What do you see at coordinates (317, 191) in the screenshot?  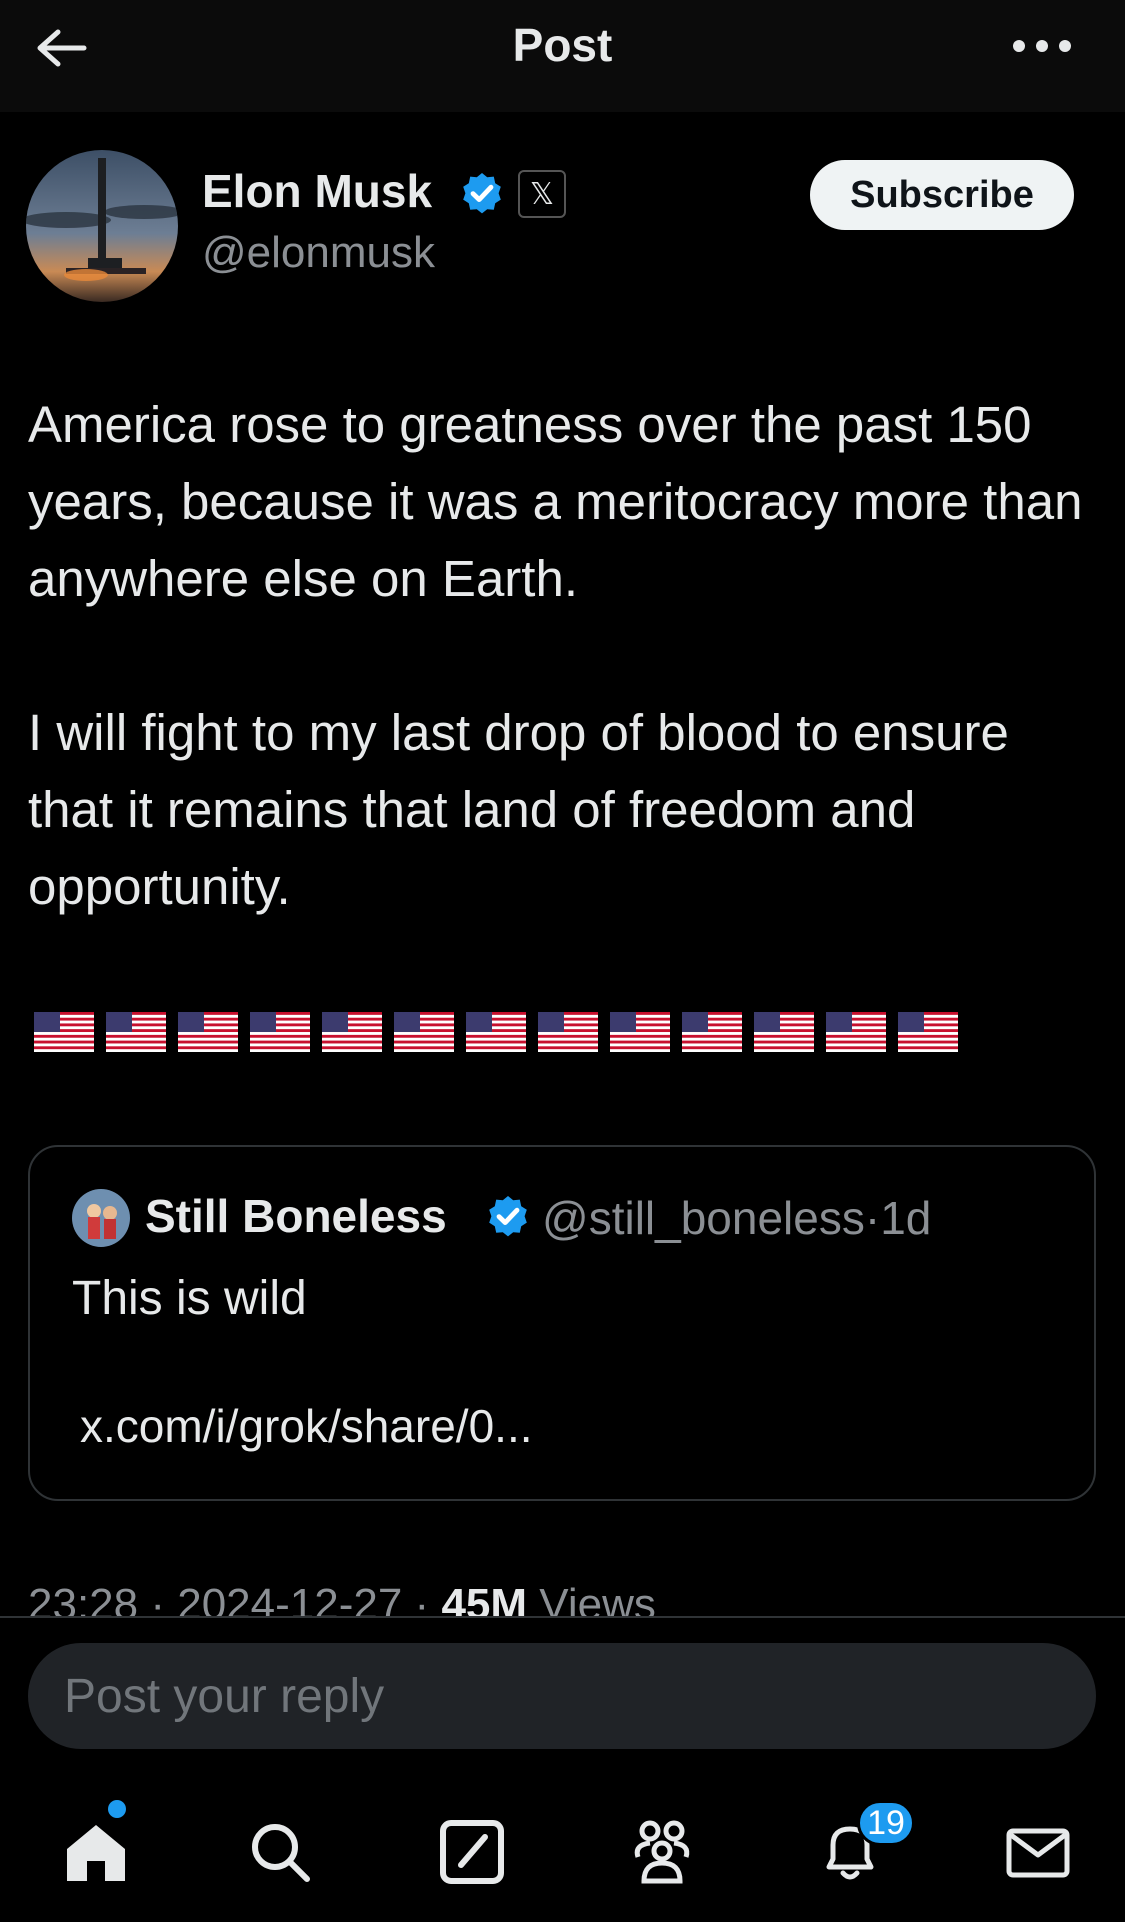 I see `author-name: Elon Musk` at bounding box center [317, 191].